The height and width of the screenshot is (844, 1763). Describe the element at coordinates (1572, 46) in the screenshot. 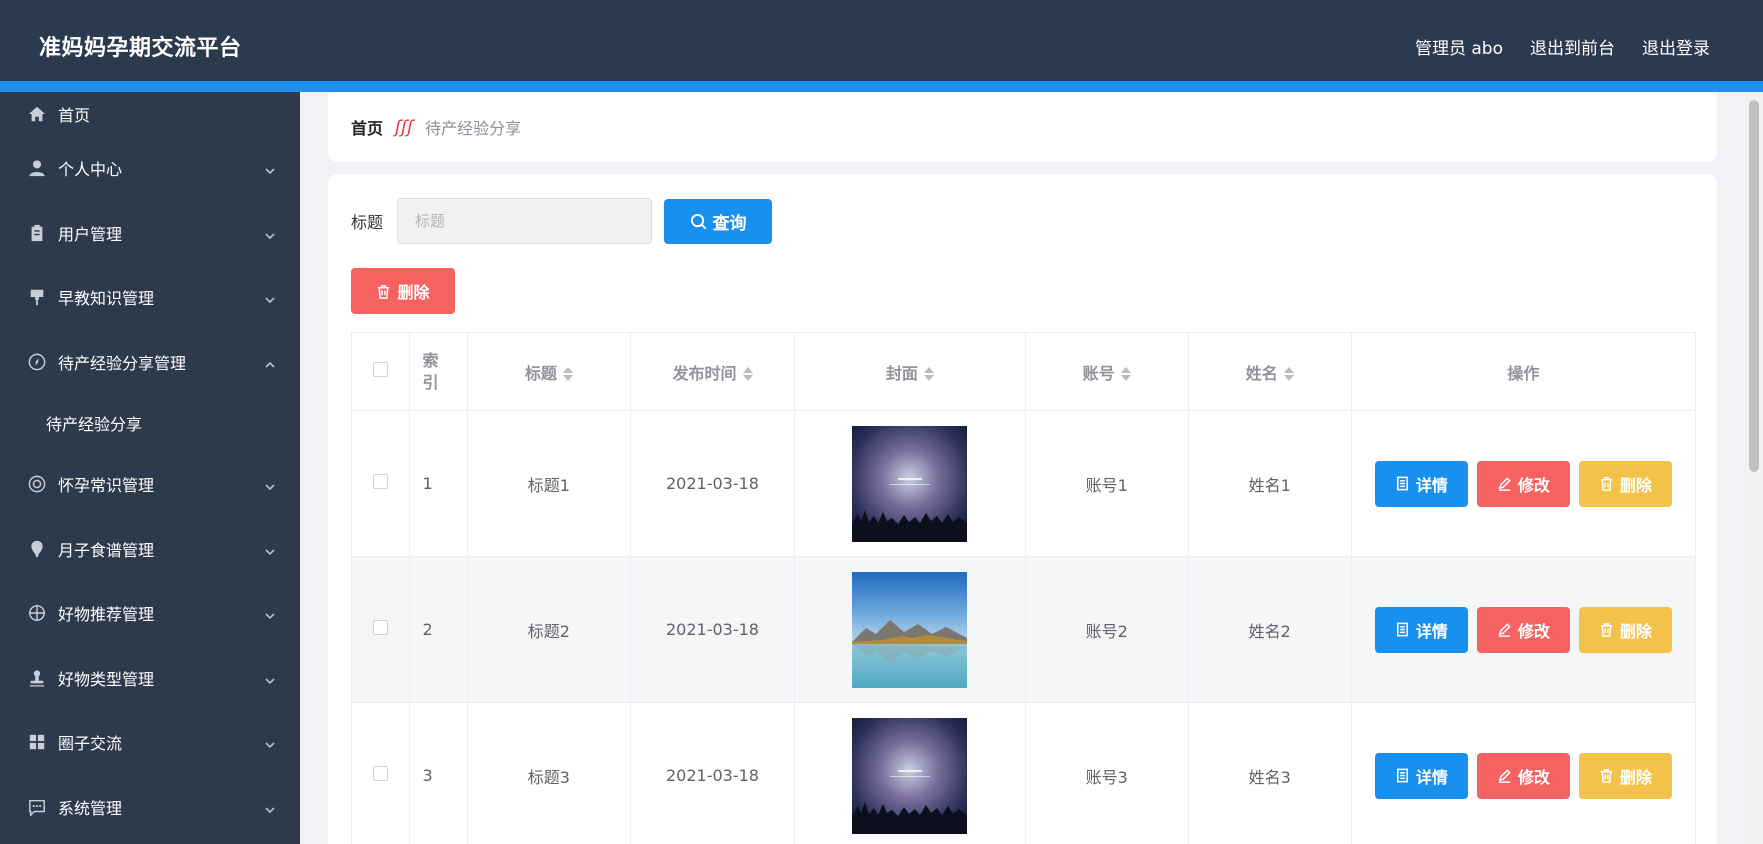

I see `back-to-frontend-link: 退出到前台` at that location.